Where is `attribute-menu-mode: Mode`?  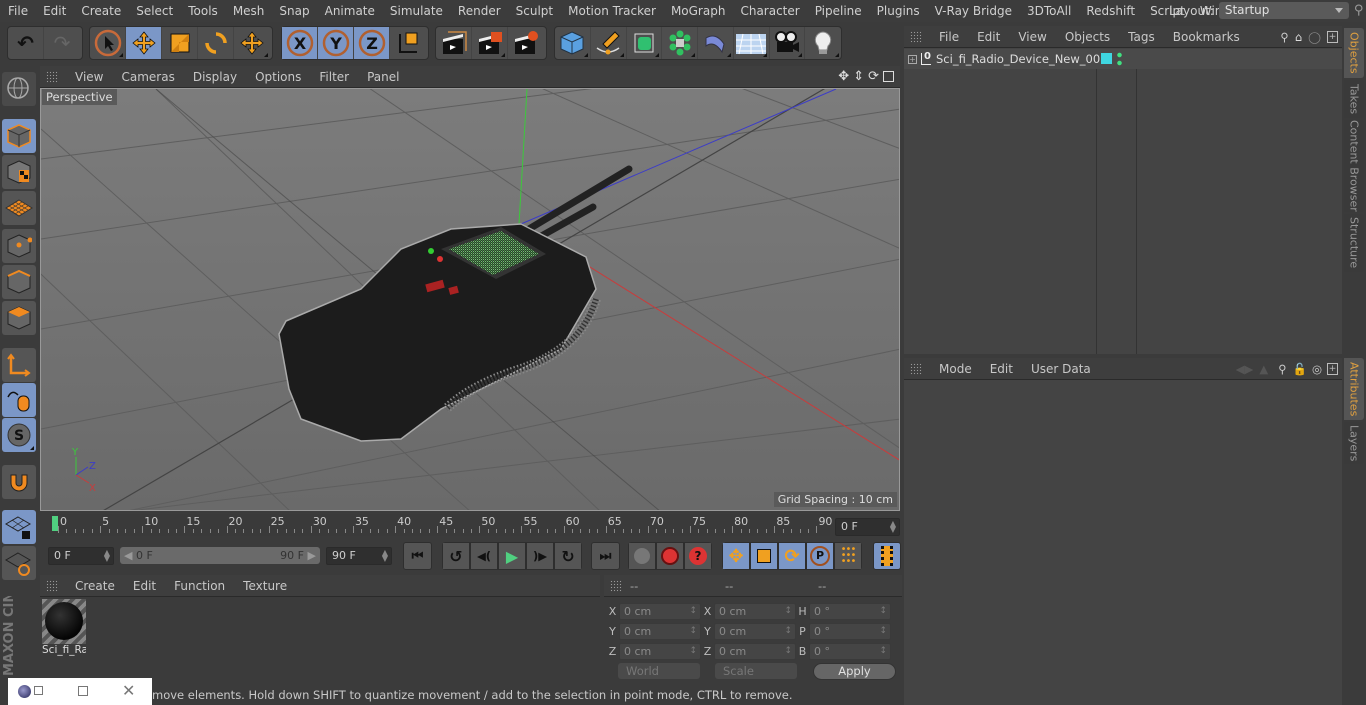
attribute-menu-mode: Mode is located at coordinates (955, 369).